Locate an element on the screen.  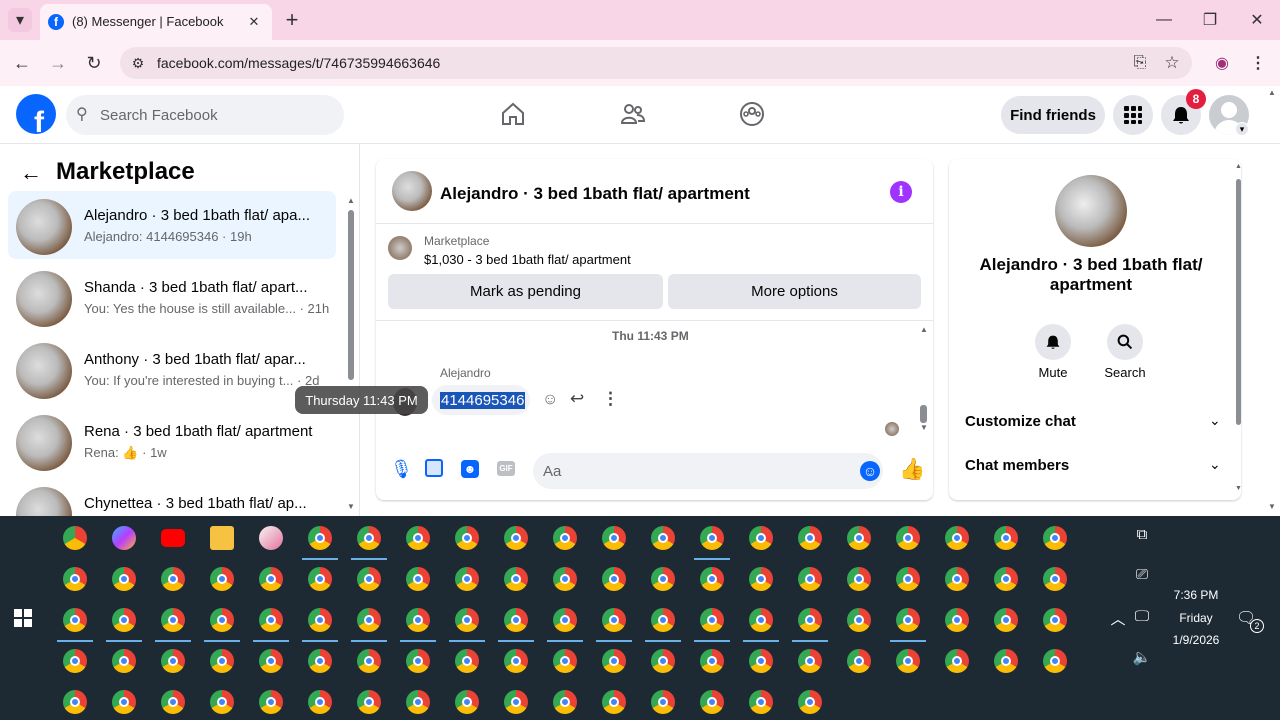
friends-icon is located at coordinates (633, 114).